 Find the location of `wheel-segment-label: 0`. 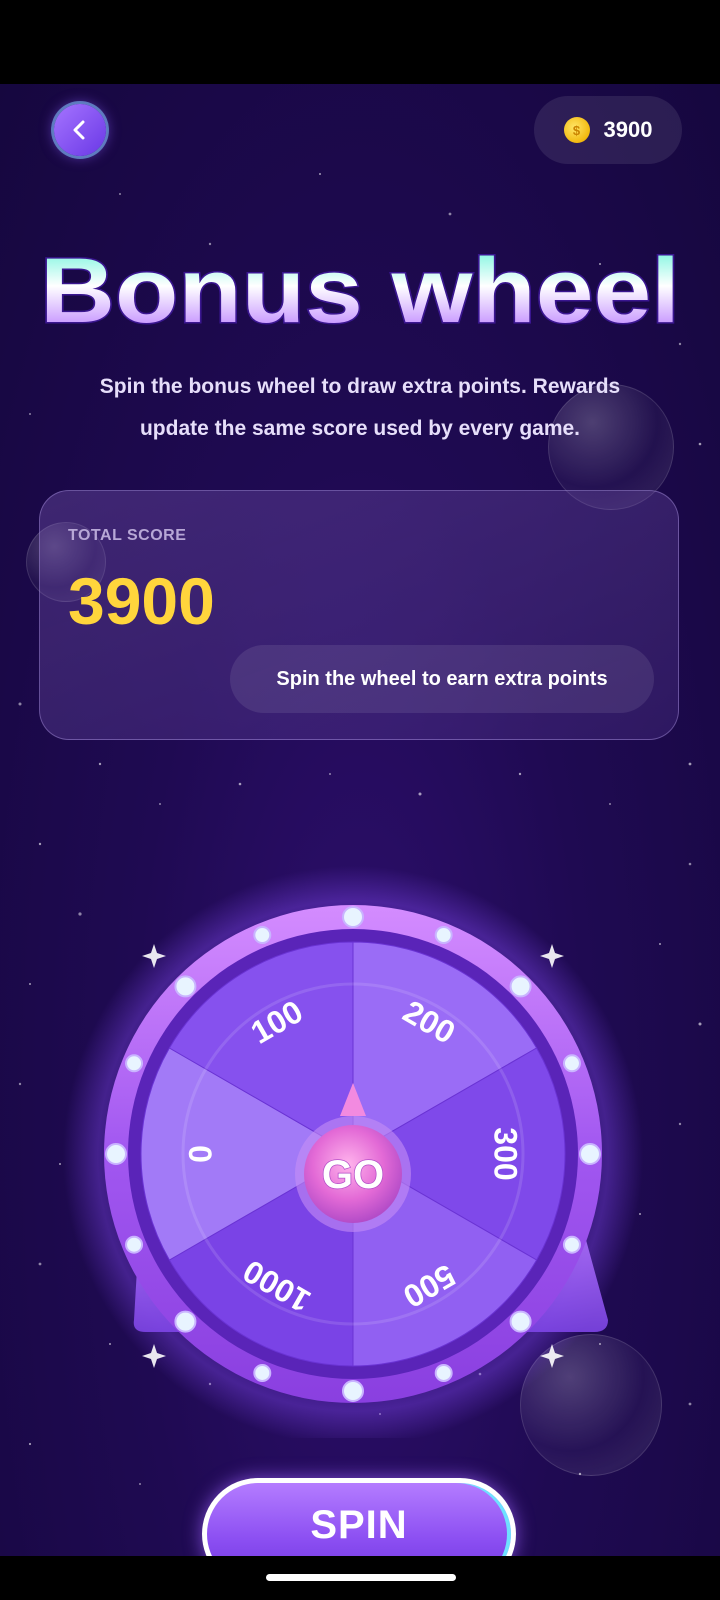

wheel-segment-label: 0 is located at coordinates (200, 1154).